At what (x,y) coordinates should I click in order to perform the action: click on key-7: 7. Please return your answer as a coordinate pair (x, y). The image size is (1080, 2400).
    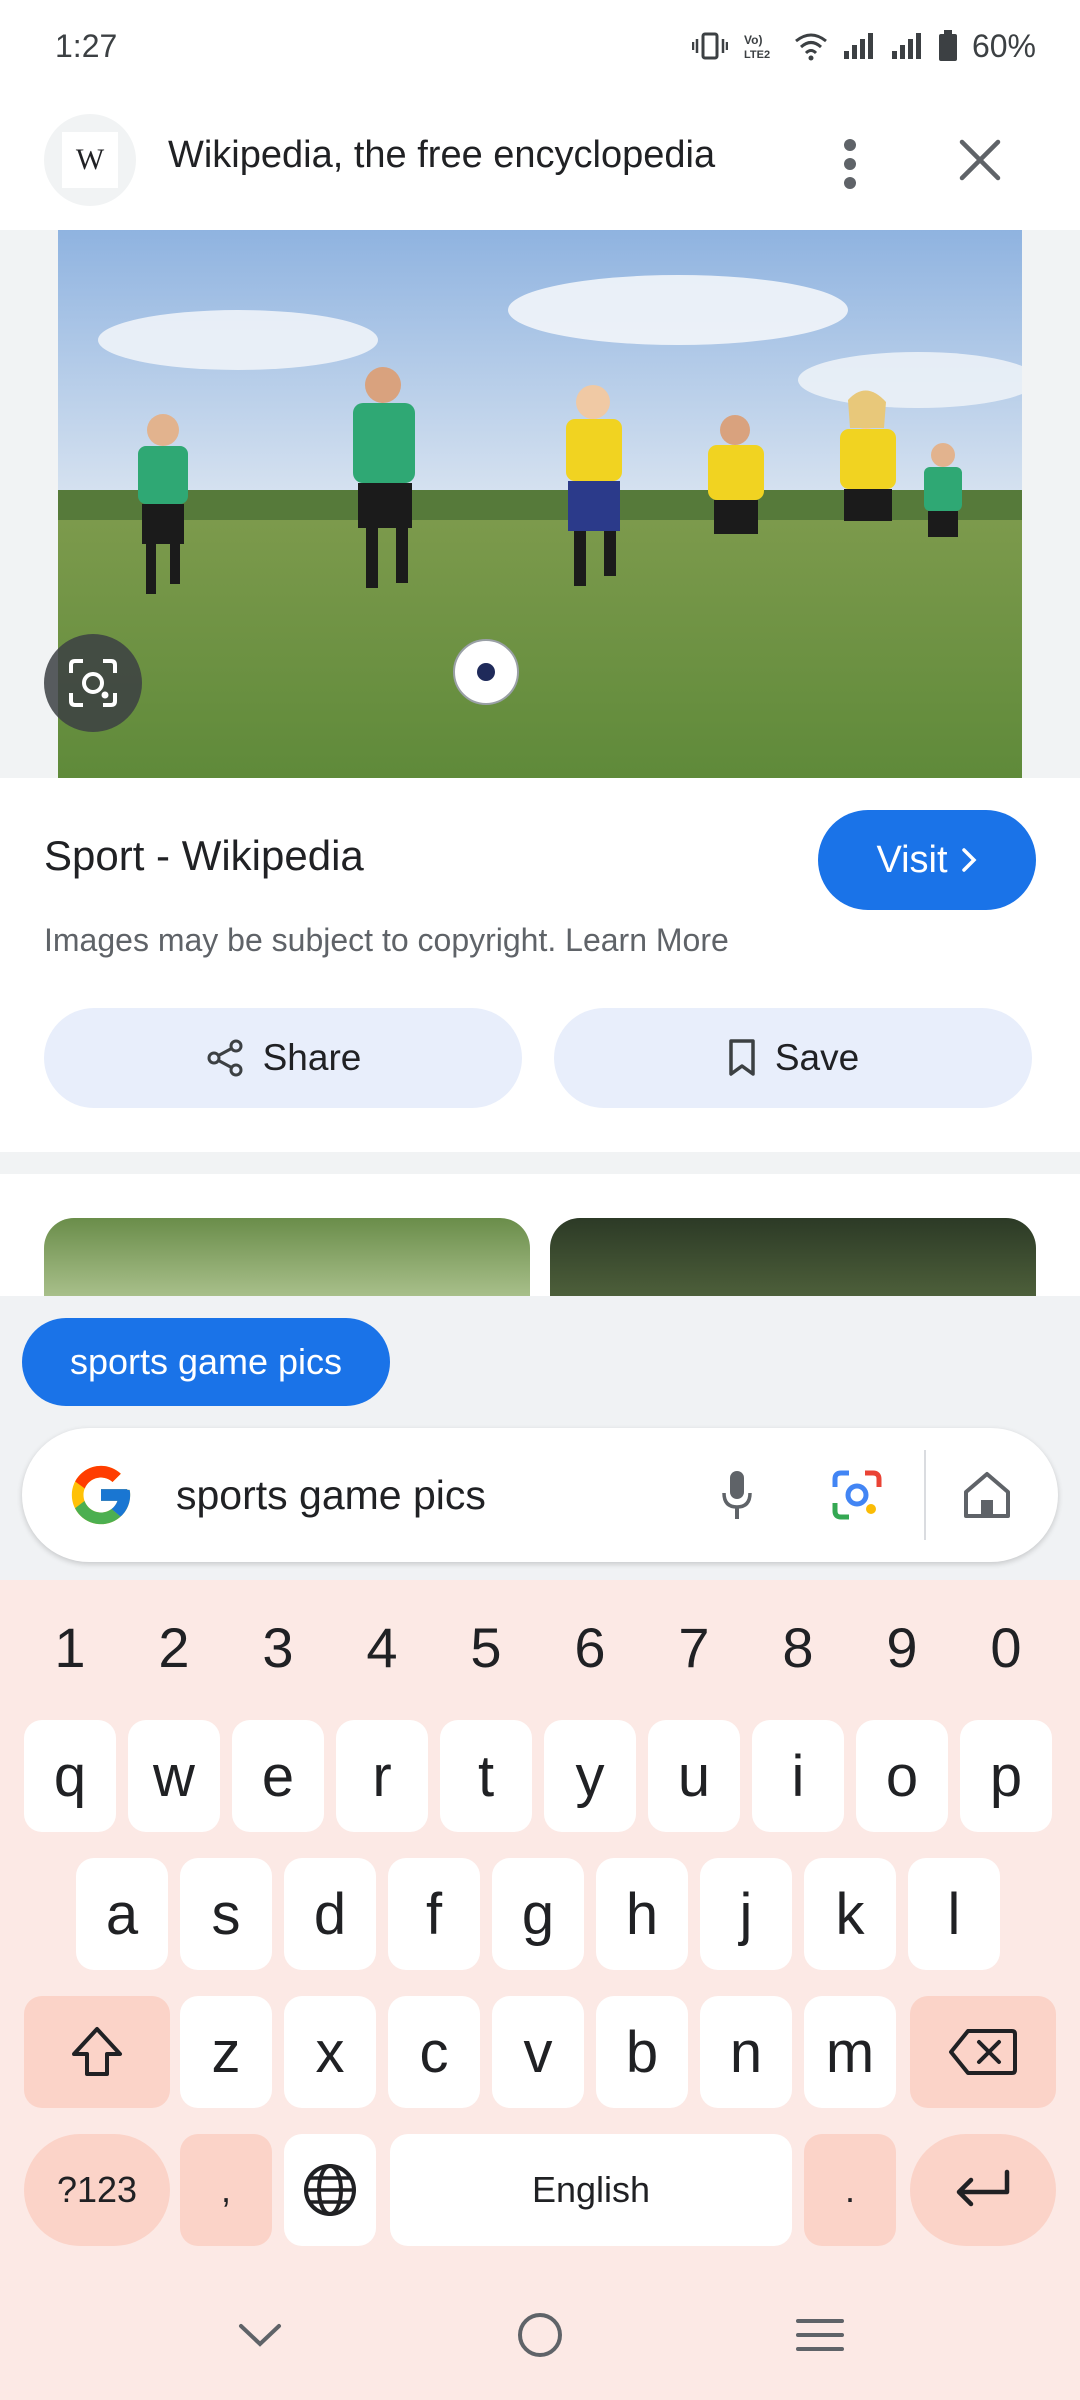
    Looking at the image, I should click on (694, 1647).